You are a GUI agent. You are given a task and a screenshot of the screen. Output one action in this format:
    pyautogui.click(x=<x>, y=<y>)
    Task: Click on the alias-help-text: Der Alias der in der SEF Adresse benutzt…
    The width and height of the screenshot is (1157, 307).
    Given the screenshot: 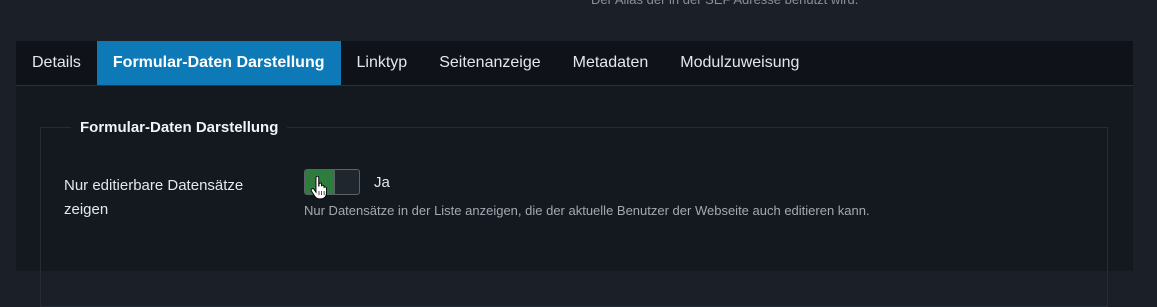 What is the action you would take?
    pyautogui.click(x=724, y=4)
    